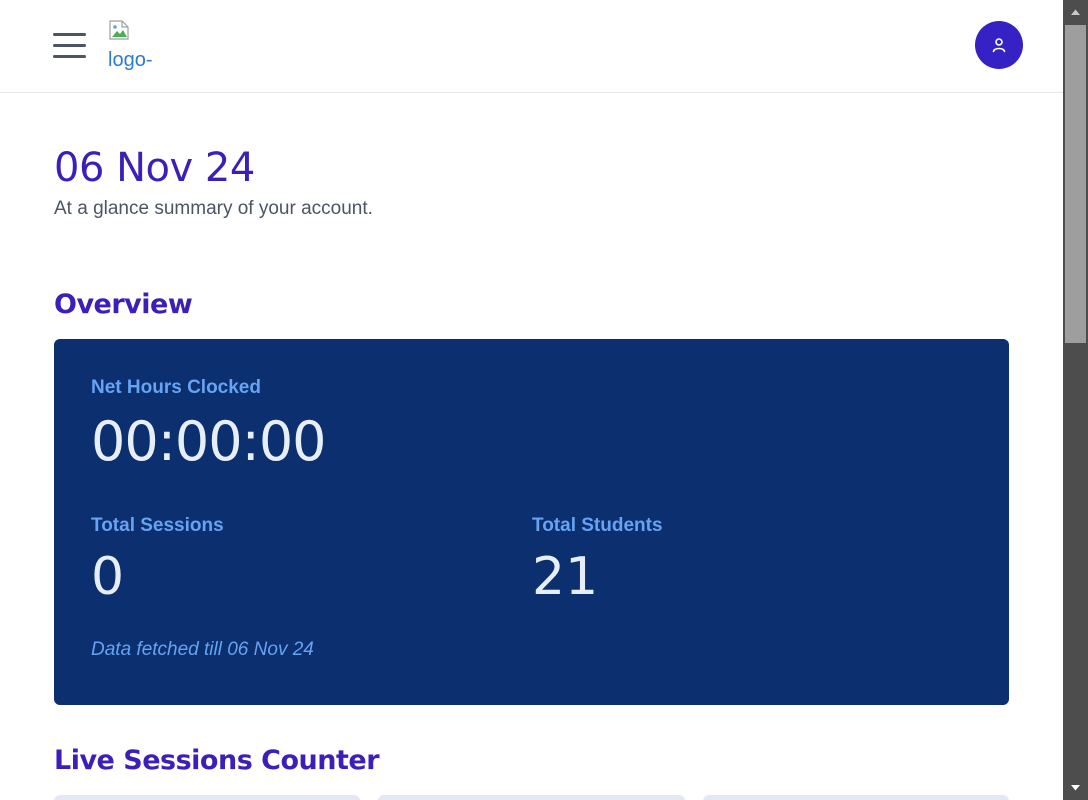 This screenshot has height=800, width=1088. Describe the element at coordinates (157, 525) in the screenshot. I see `total-sessions-label: Total Sessions` at that location.